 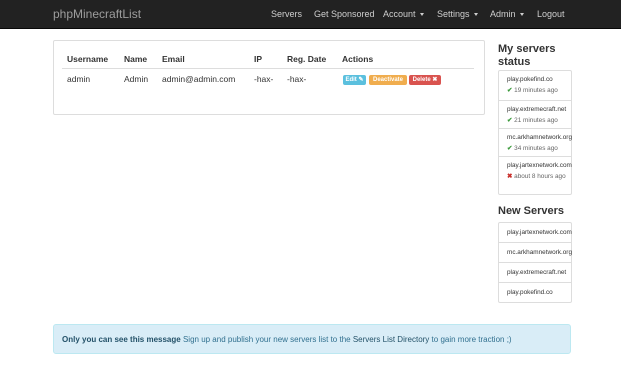 What do you see at coordinates (351, 80) in the screenshot?
I see `edit-label: Edit` at bounding box center [351, 80].